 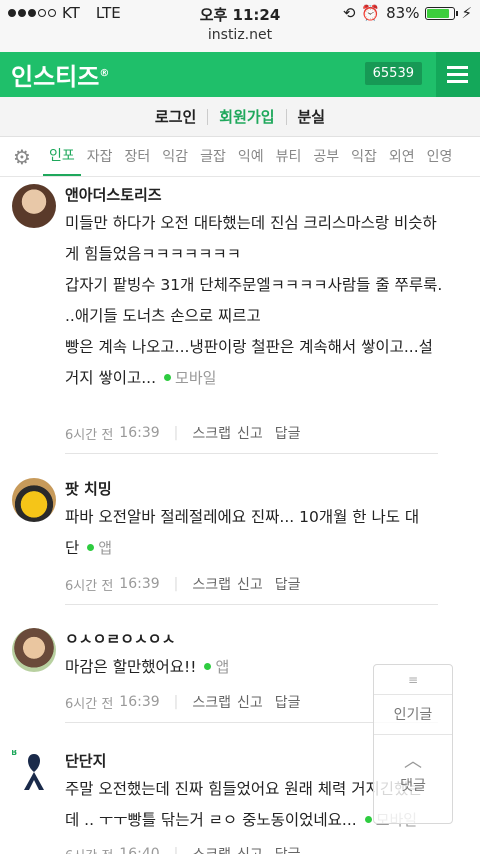 What do you see at coordinates (413, 680) in the screenshot?
I see `drag-handle-icon: ≡` at bounding box center [413, 680].